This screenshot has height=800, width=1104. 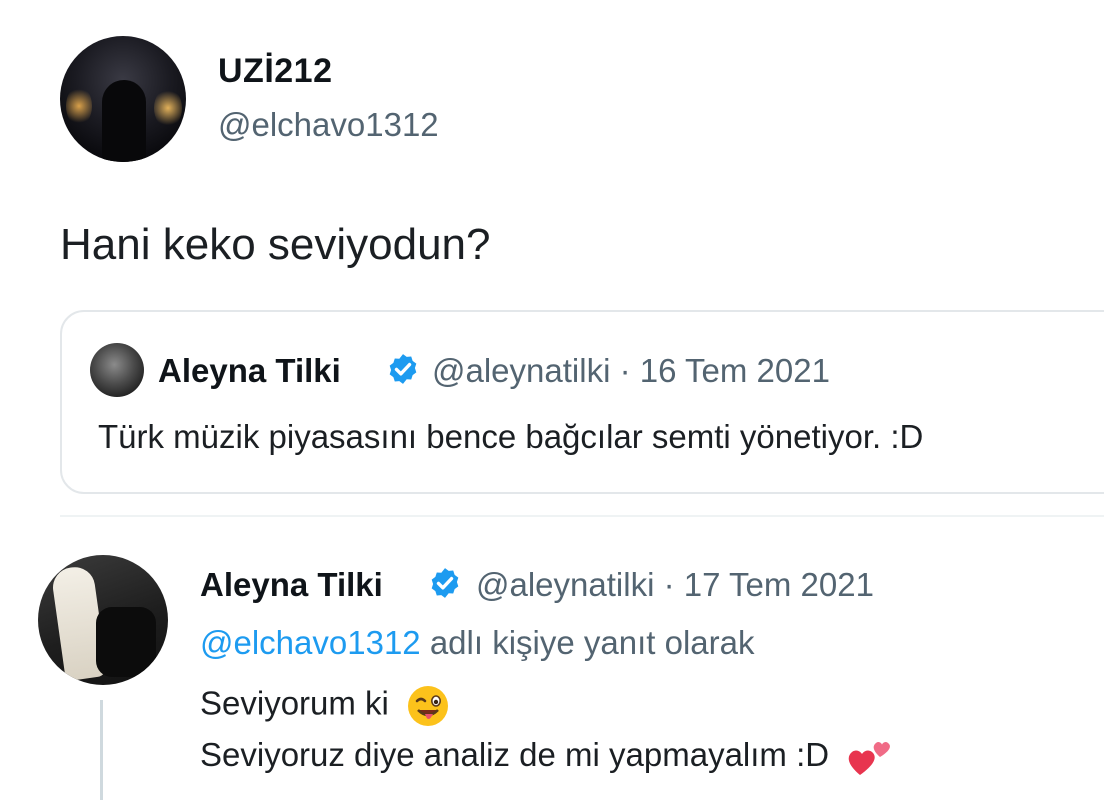 What do you see at coordinates (101, 750) in the screenshot?
I see `thread-connector-line` at bounding box center [101, 750].